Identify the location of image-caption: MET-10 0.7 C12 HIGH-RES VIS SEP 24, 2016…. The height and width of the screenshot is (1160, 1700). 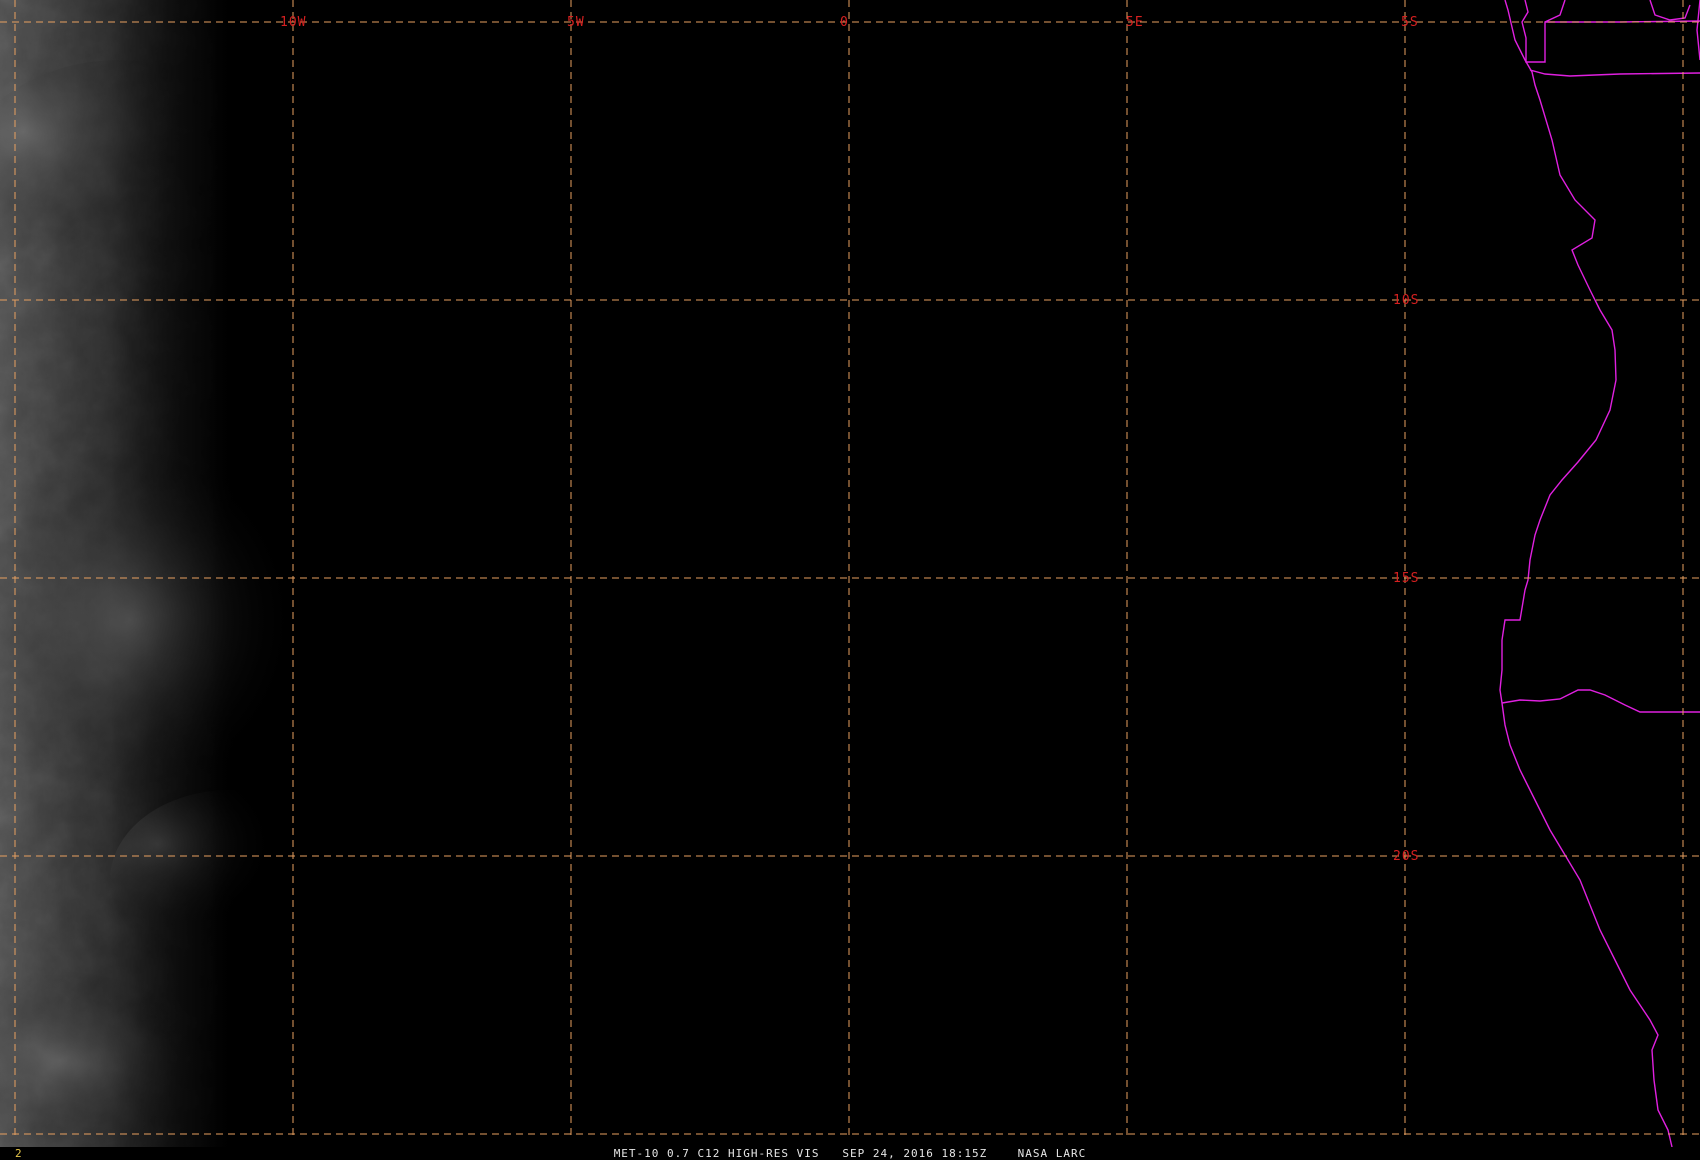
(850, 1153).